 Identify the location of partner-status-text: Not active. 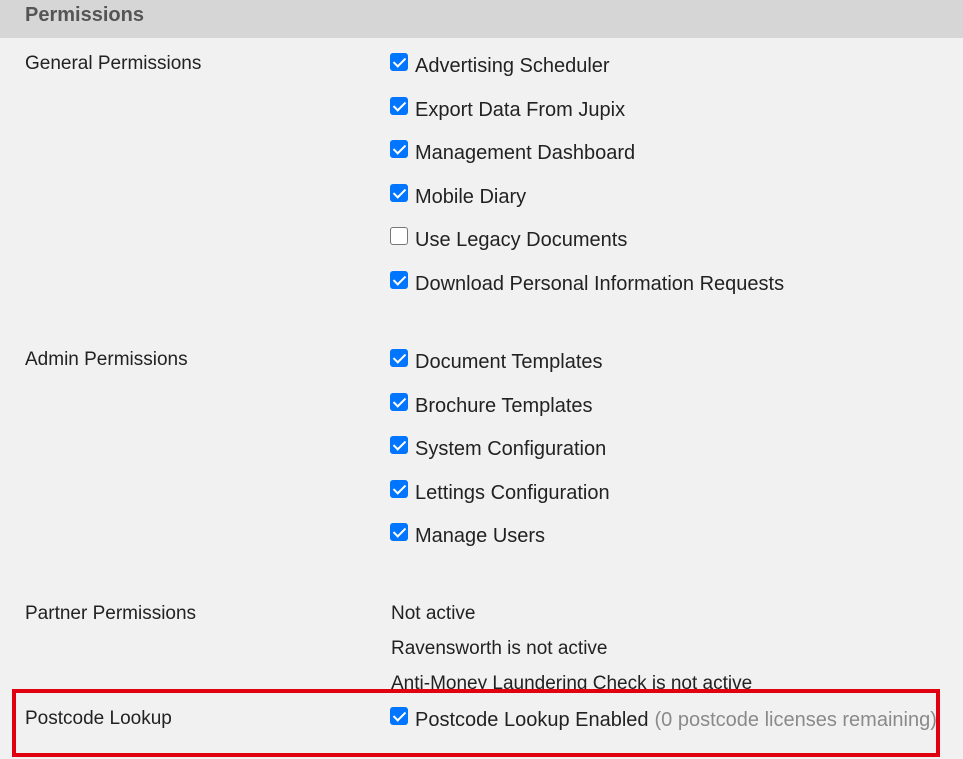
(433, 613).